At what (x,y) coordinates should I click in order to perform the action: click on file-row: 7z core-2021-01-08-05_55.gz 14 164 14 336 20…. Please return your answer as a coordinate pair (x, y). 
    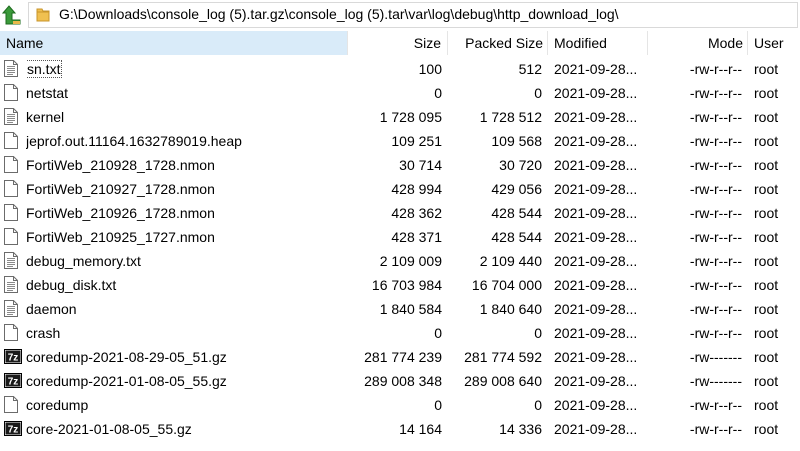
    Looking at the image, I should click on (400, 429).